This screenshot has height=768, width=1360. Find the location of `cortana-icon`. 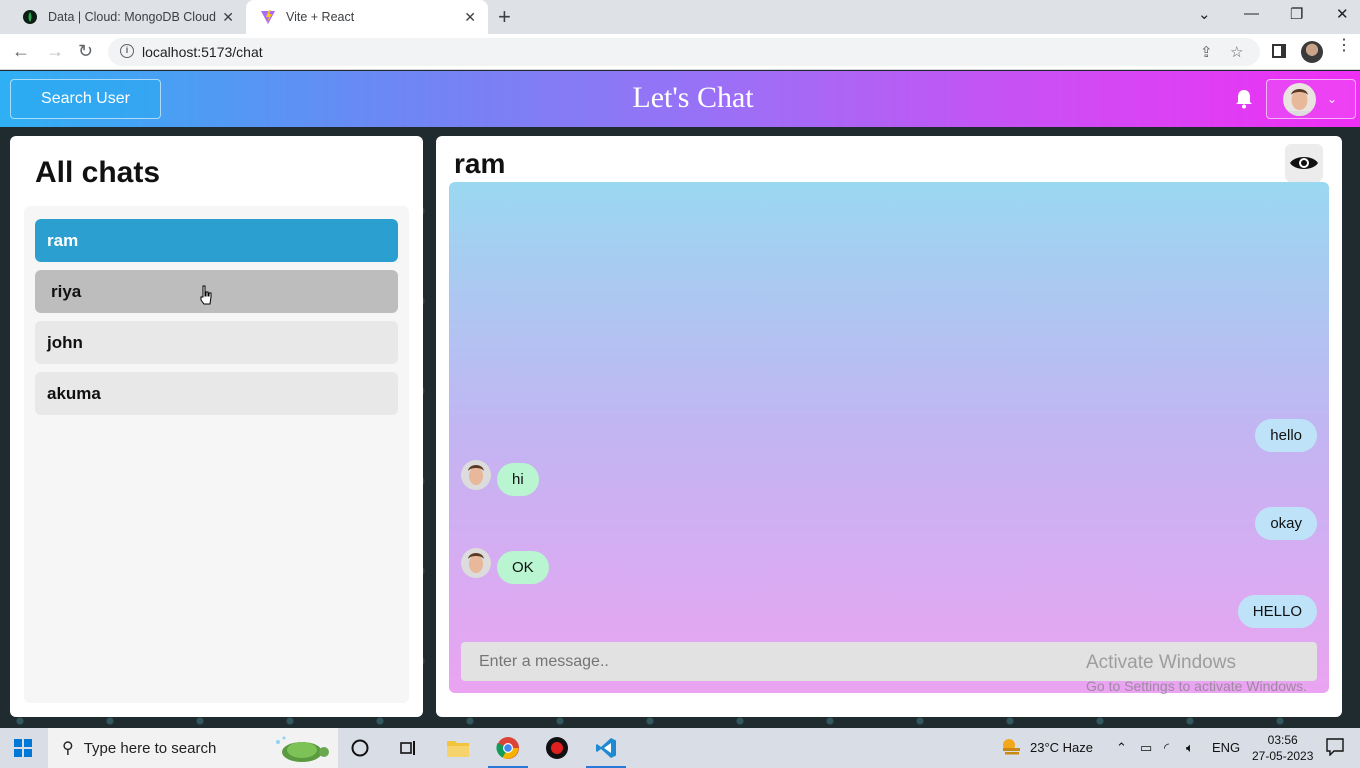

cortana-icon is located at coordinates (360, 748).